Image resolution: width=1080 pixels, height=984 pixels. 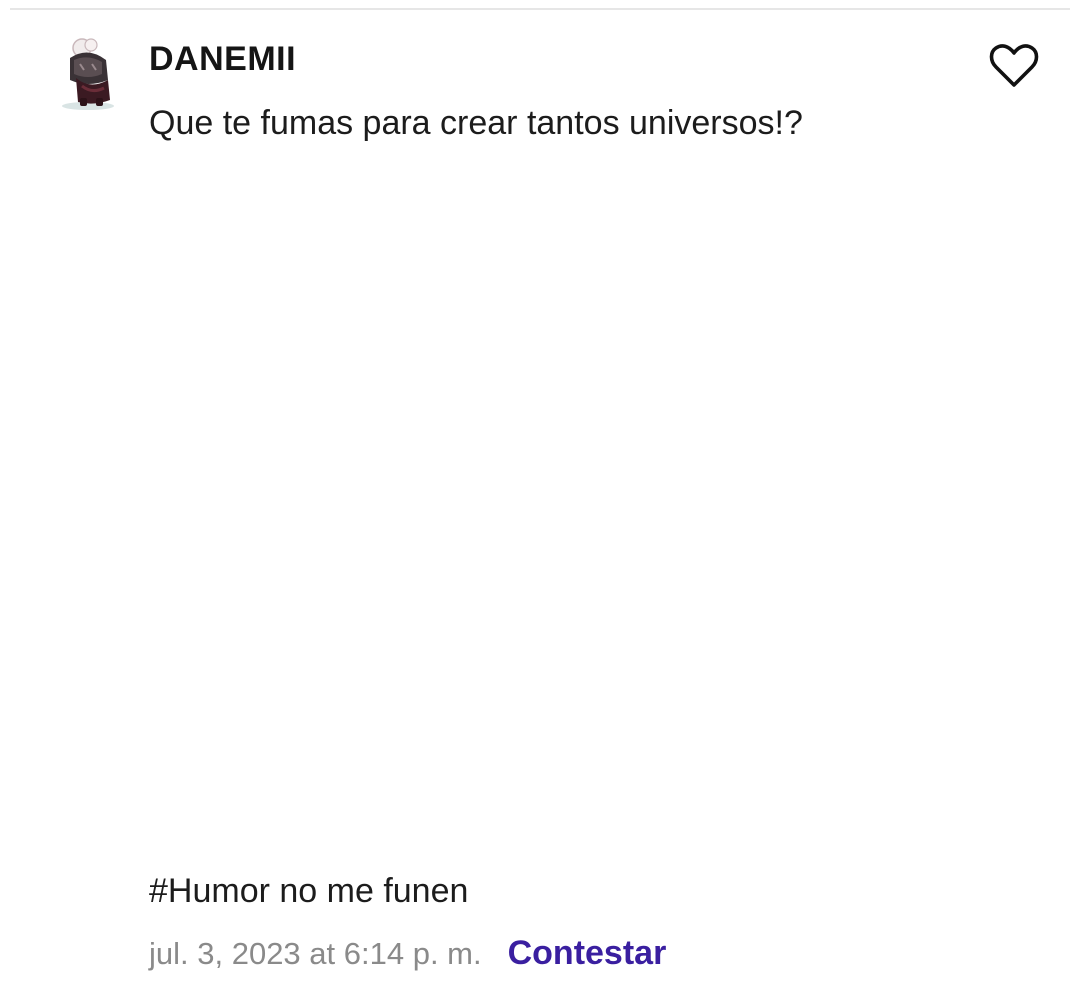 I want to click on user-avatar, so click(x=91, y=74).